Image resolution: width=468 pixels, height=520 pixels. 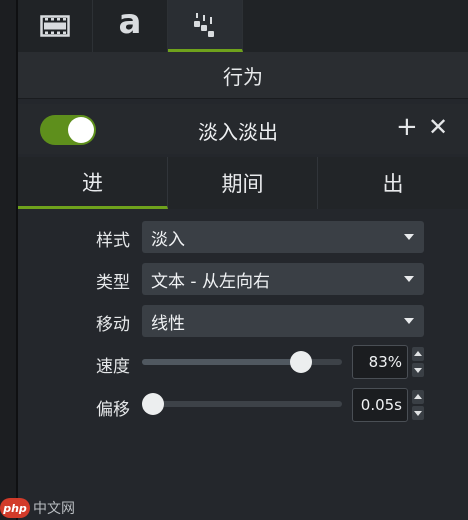 I want to click on effect-enable-toggle, so click(x=68, y=130).